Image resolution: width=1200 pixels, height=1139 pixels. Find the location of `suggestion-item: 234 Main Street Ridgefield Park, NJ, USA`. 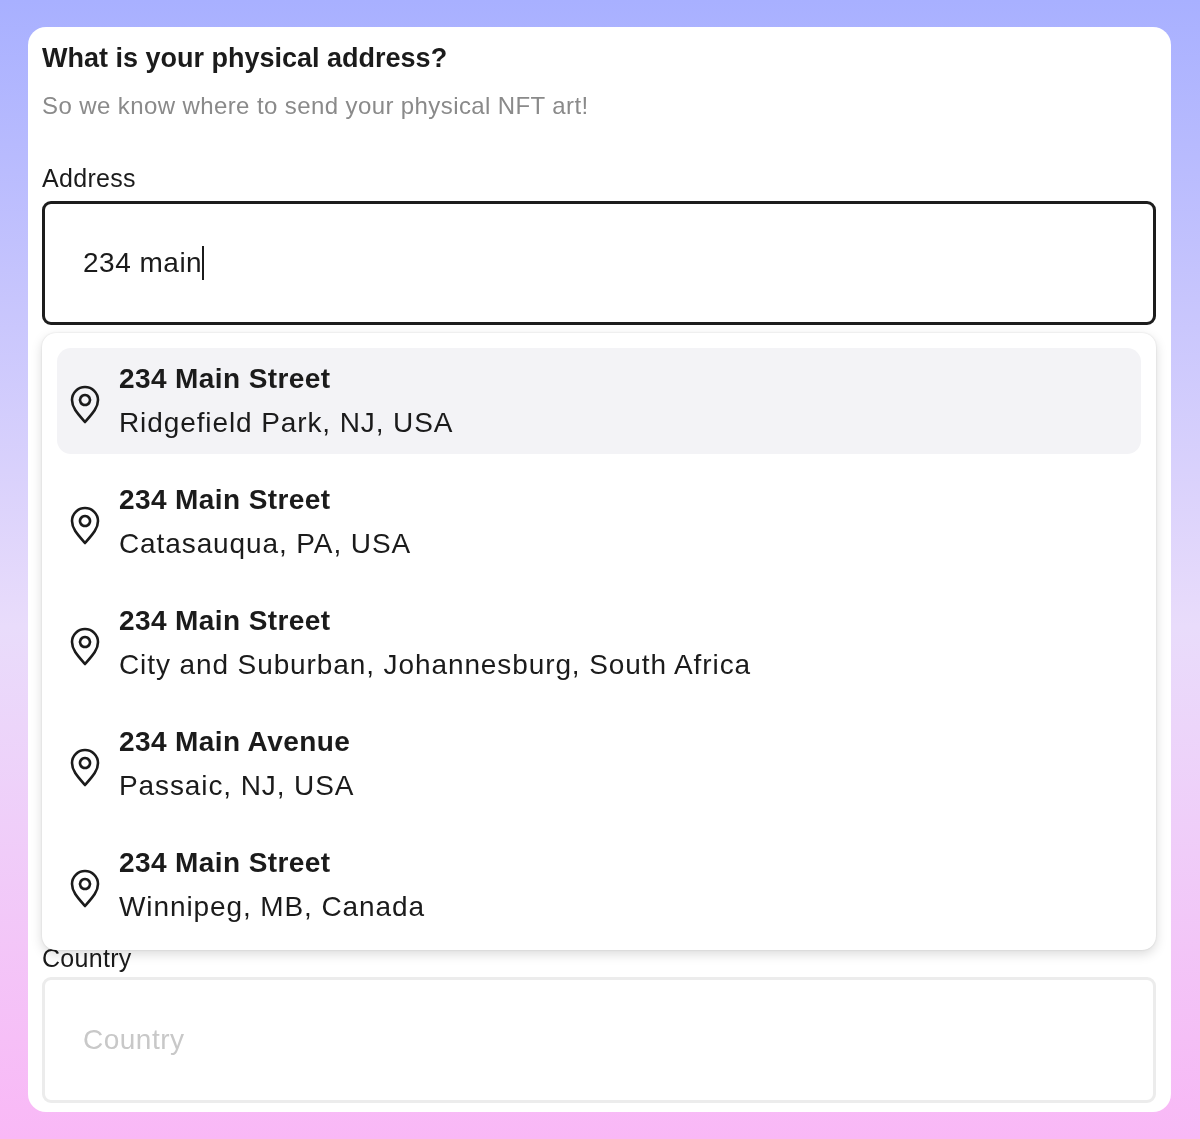

suggestion-item: 234 Main Street Ridgefield Park, NJ, USA is located at coordinates (599, 401).